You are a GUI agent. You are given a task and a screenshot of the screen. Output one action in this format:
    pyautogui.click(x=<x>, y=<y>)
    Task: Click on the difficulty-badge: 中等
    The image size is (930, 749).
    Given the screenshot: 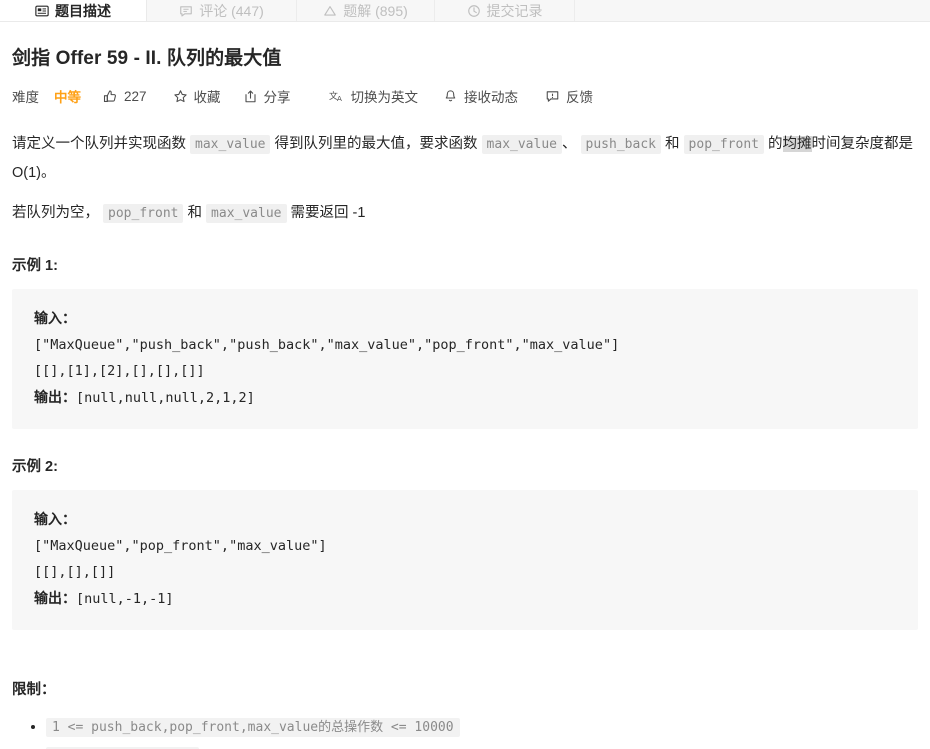 What is the action you would take?
    pyautogui.click(x=67, y=97)
    